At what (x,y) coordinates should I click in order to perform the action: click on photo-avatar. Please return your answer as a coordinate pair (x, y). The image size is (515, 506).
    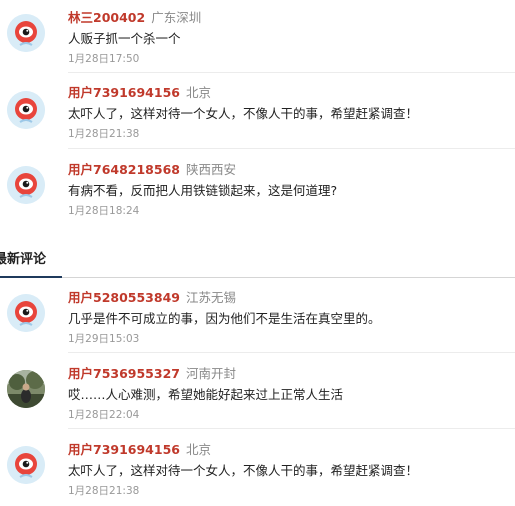
    Looking at the image, I should click on (26, 389).